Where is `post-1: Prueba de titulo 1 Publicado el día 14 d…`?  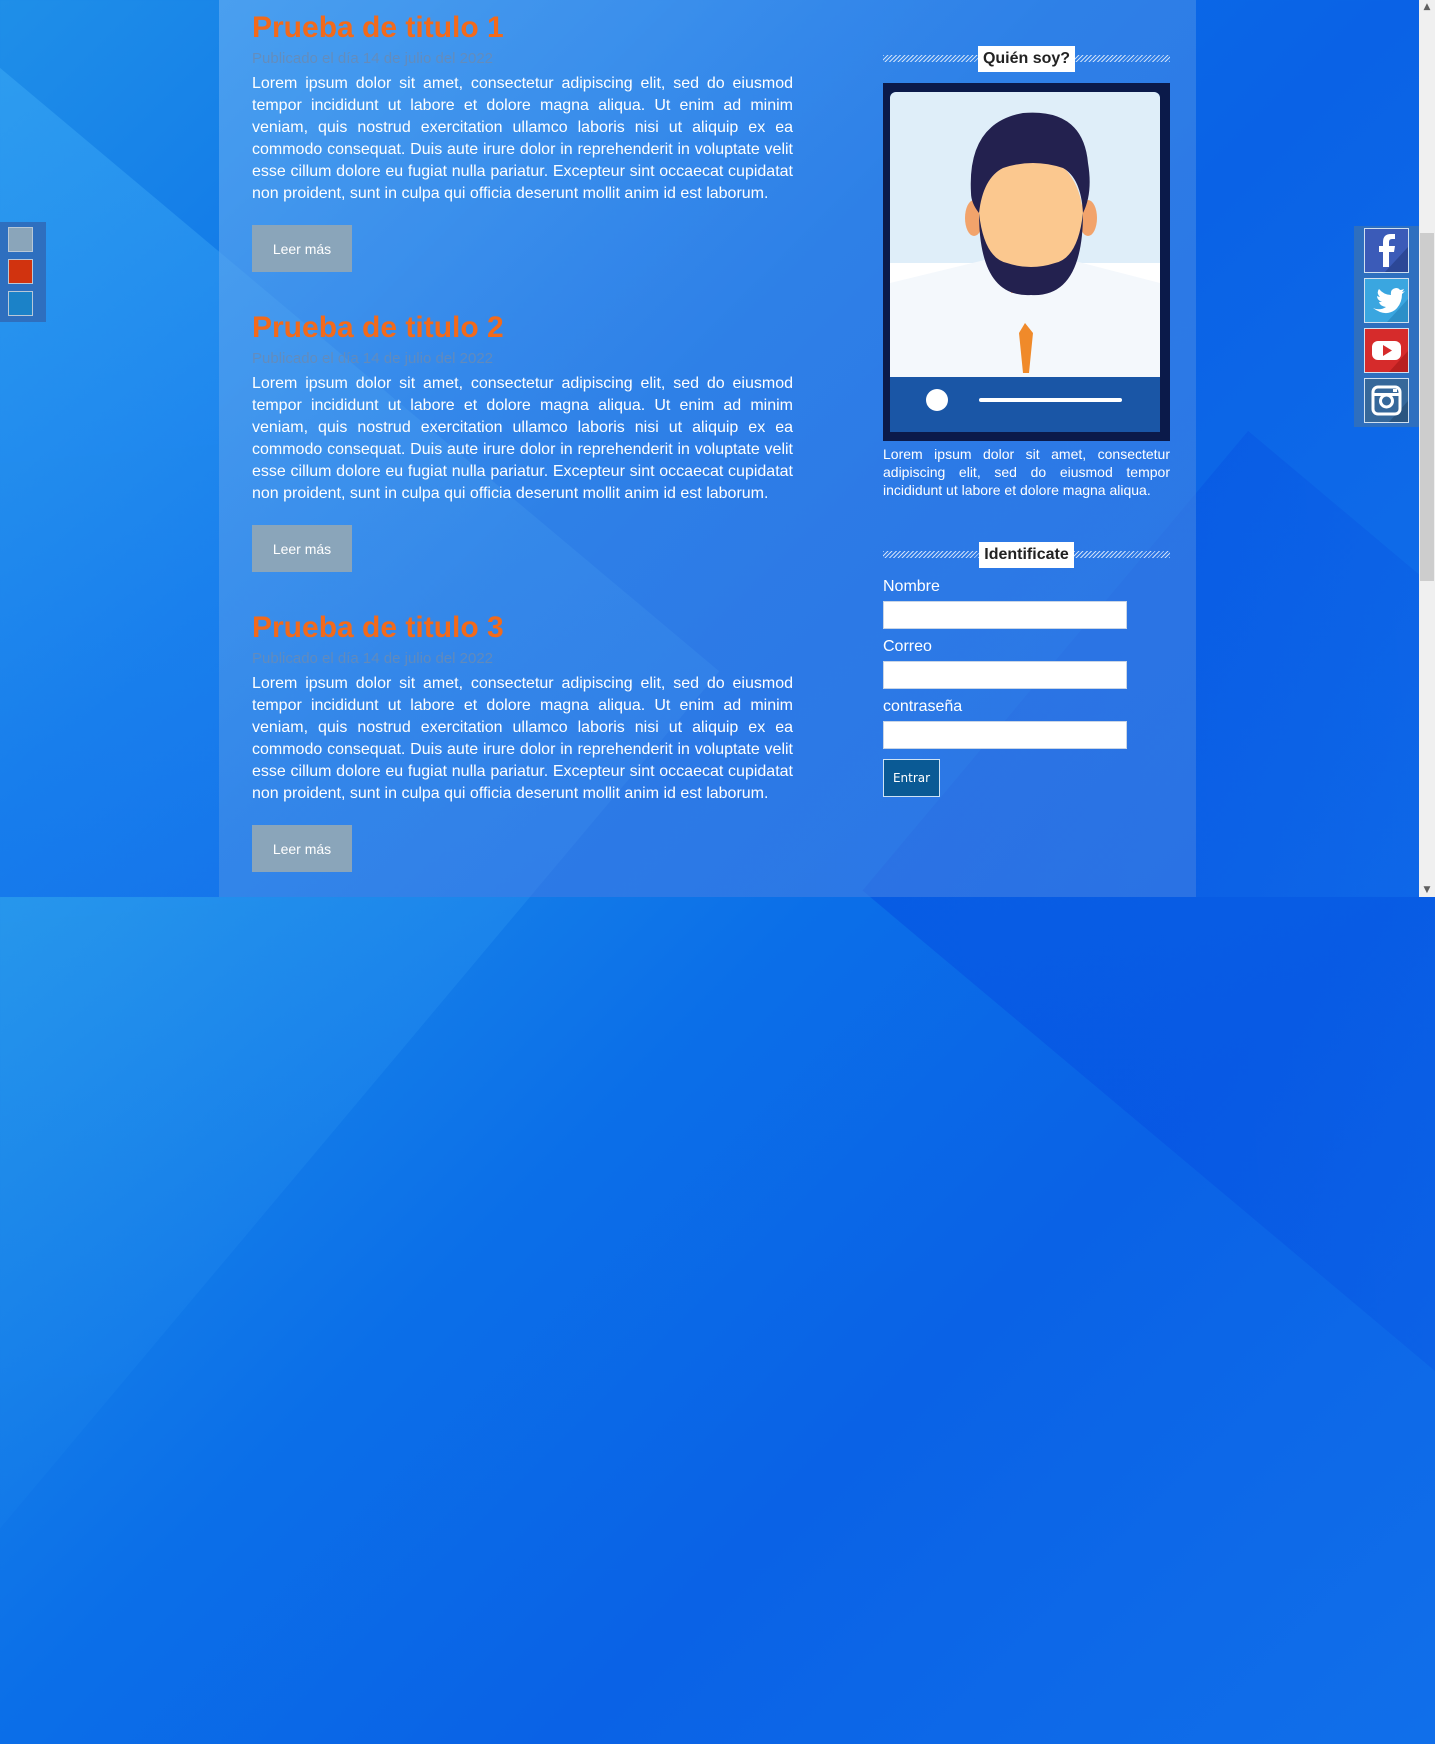 post-1: Prueba de titulo 1 Publicado el día 14 d… is located at coordinates (522, 141).